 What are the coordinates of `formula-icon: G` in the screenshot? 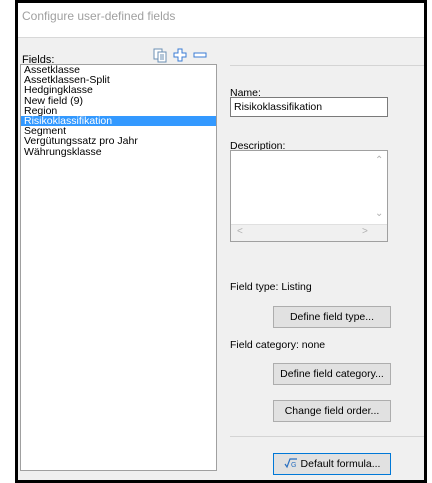 It's located at (290, 463).